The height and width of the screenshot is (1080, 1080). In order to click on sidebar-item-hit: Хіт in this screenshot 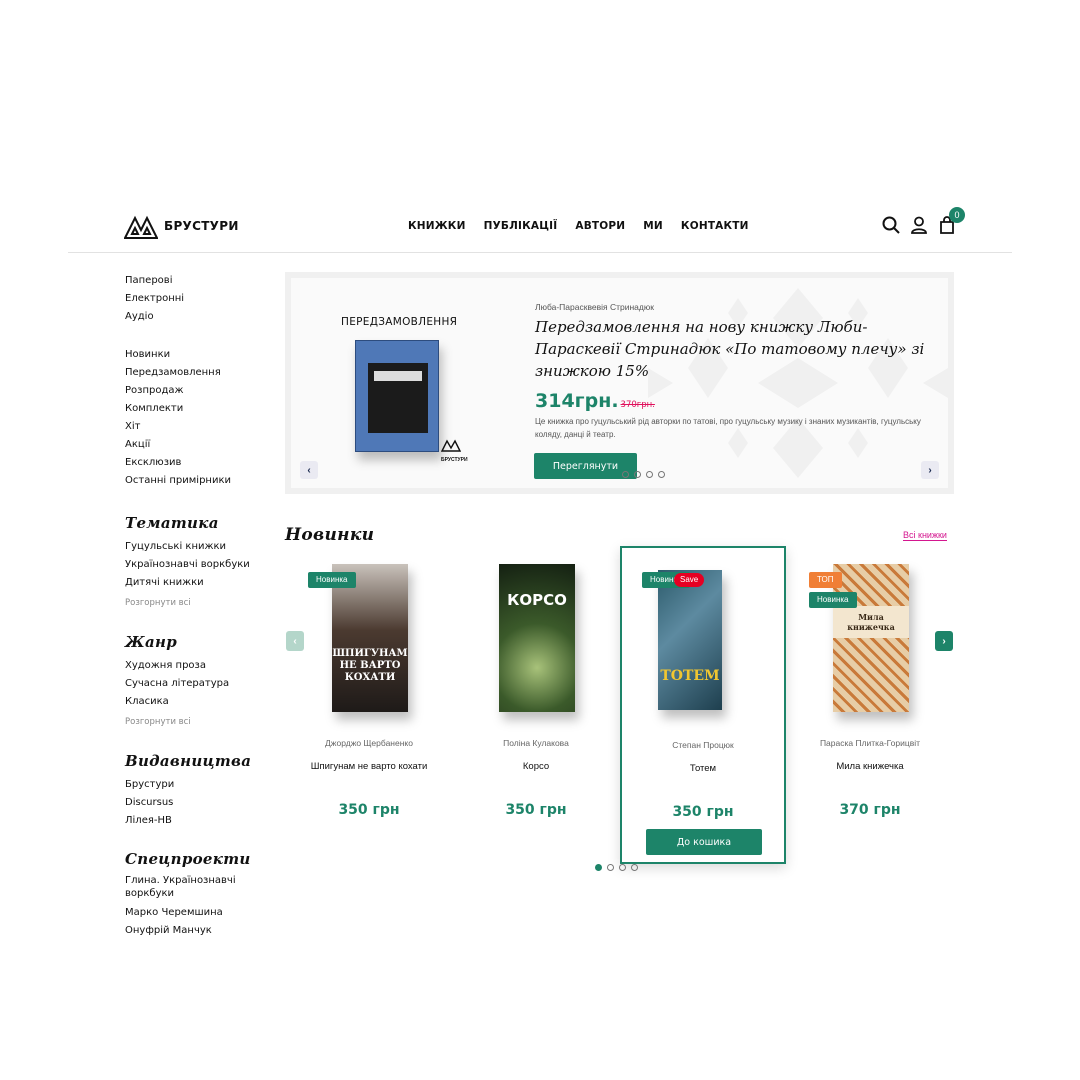, I will do `click(200, 427)`.